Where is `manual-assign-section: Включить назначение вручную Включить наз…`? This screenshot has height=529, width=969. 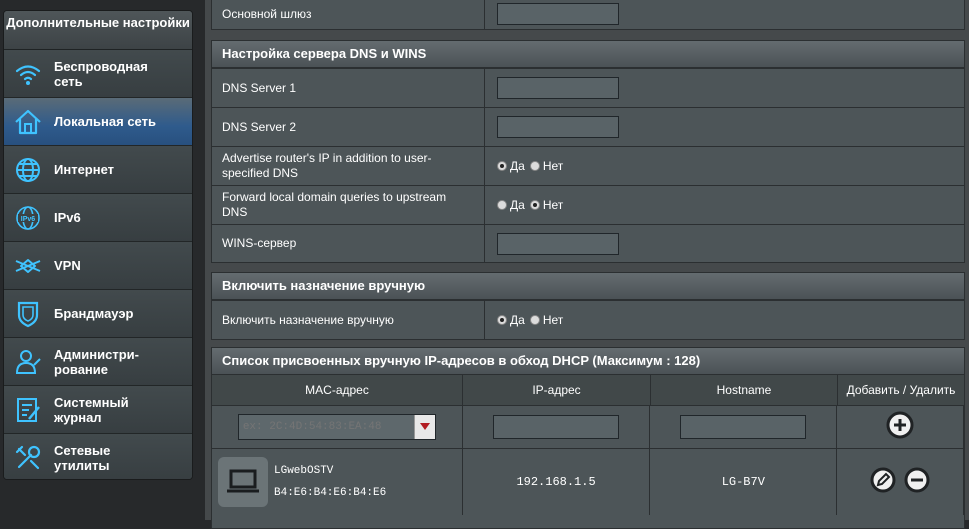 manual-assign-section: Включить назначение вручную Включить наз… is located at coordinates (588, 306).